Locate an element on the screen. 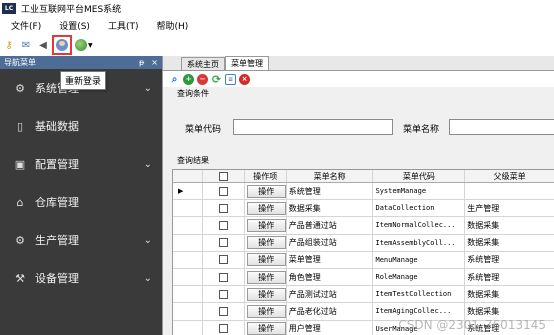 This screenshot has height=335, width=554. select-all-checkbox is located at coordinates (223, 176).